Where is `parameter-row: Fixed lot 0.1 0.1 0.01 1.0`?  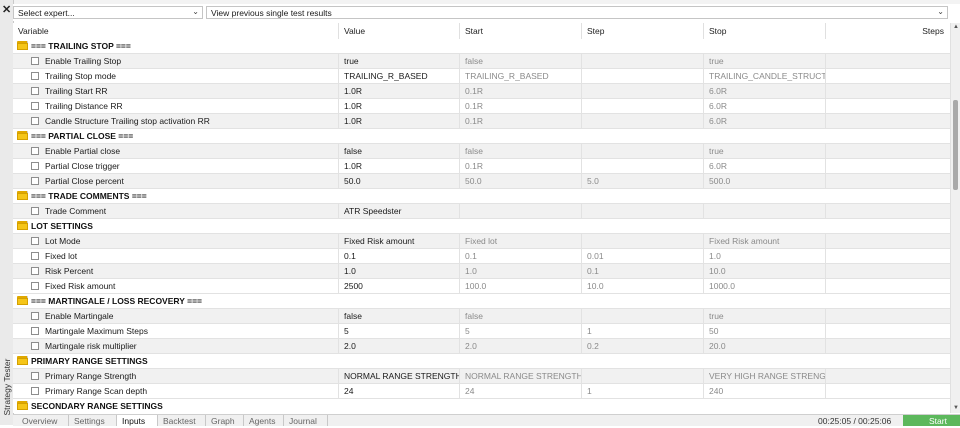
parameter-row: Fixed lot 0.1 0.1 0.01 1.0 is located at coordinates (481, 256).